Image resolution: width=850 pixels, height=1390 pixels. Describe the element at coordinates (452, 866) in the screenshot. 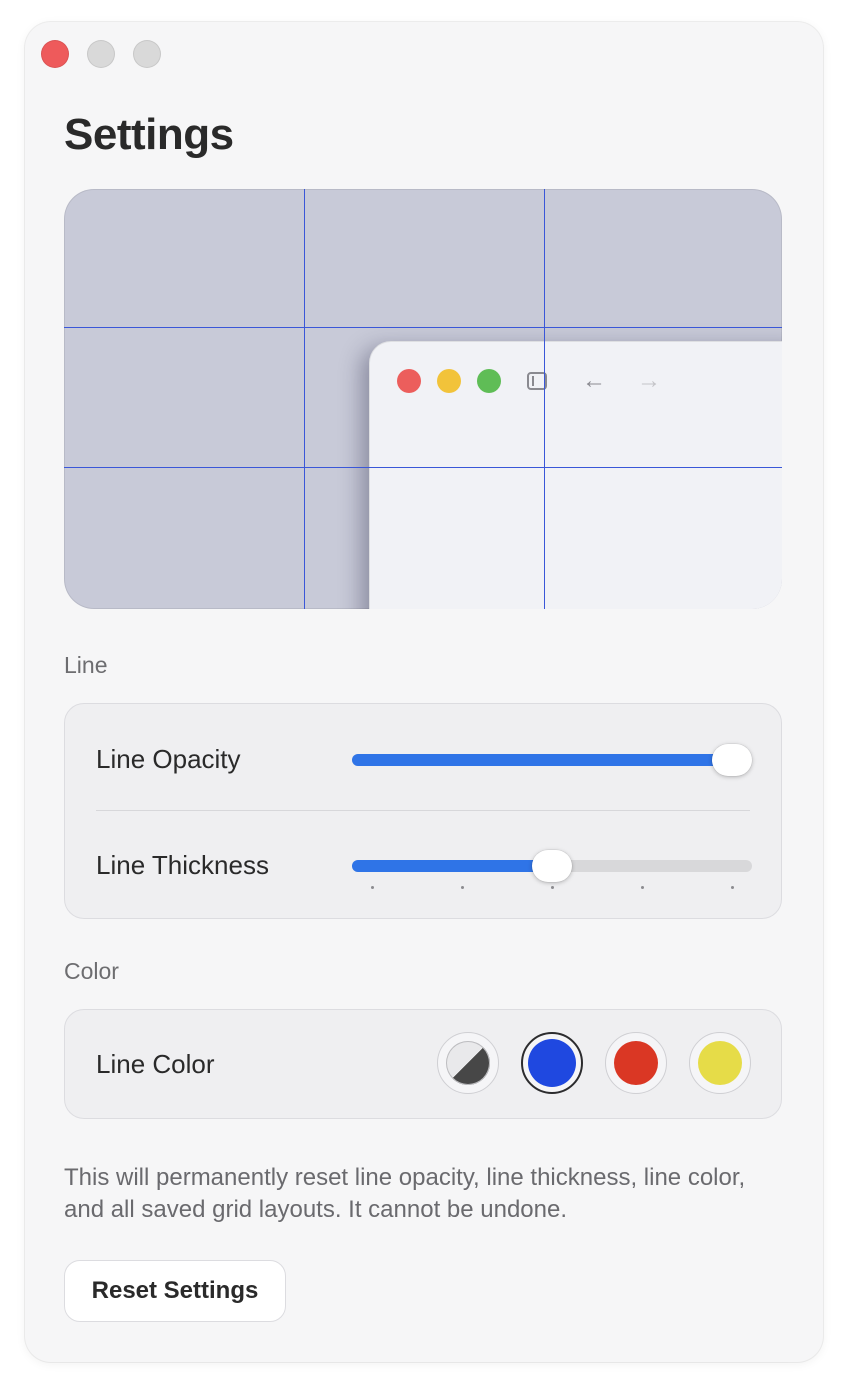

I see `line-thickness-fill` at that location.